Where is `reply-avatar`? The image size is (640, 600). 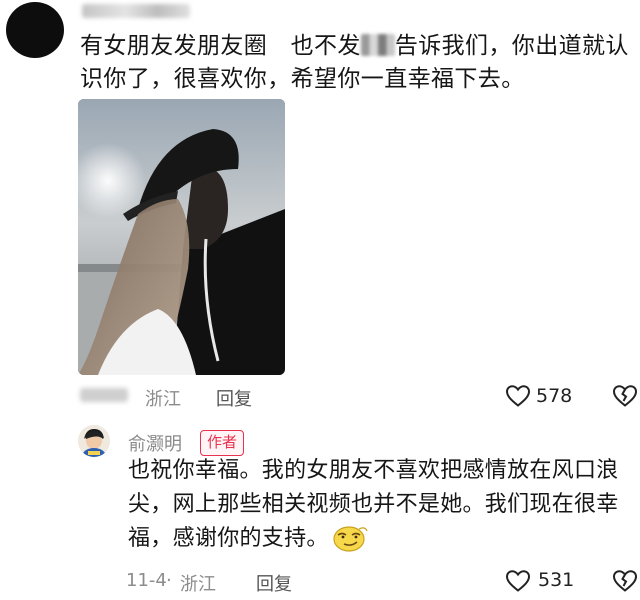 reply-avatar is located at coordinates (94, 441).